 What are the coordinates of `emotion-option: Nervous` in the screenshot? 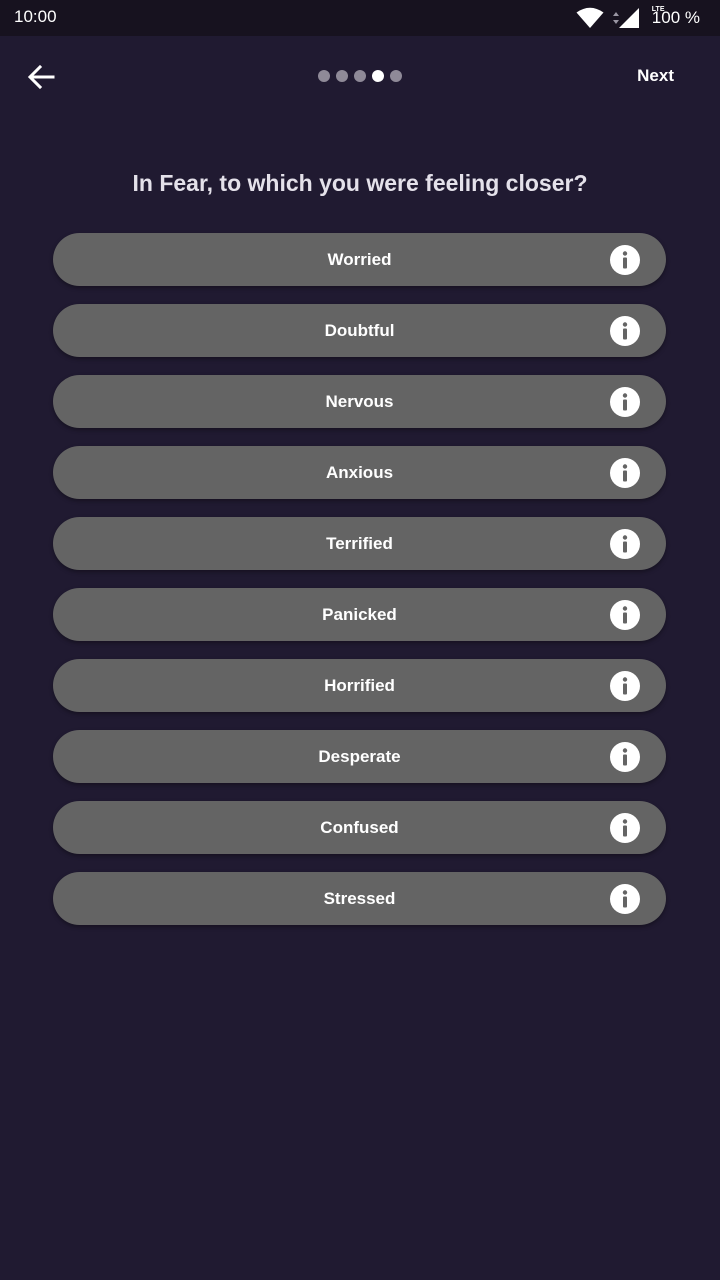 It's located at (359, 401).